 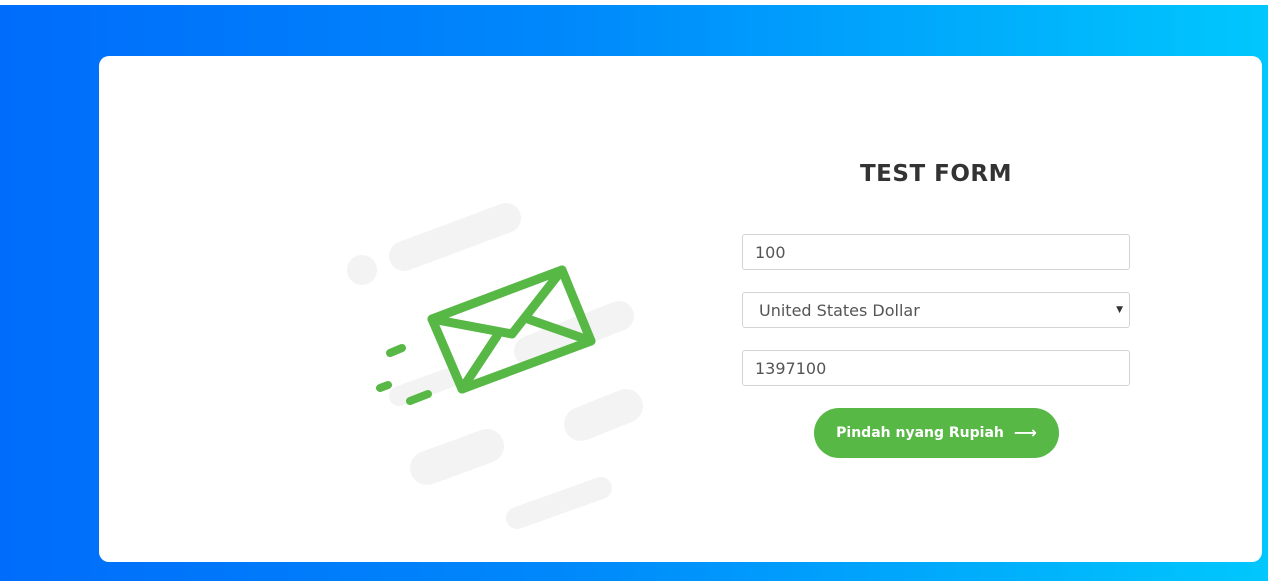 I want to click on arrow-right-icon: ⟶, so click(x=1025, y=432).